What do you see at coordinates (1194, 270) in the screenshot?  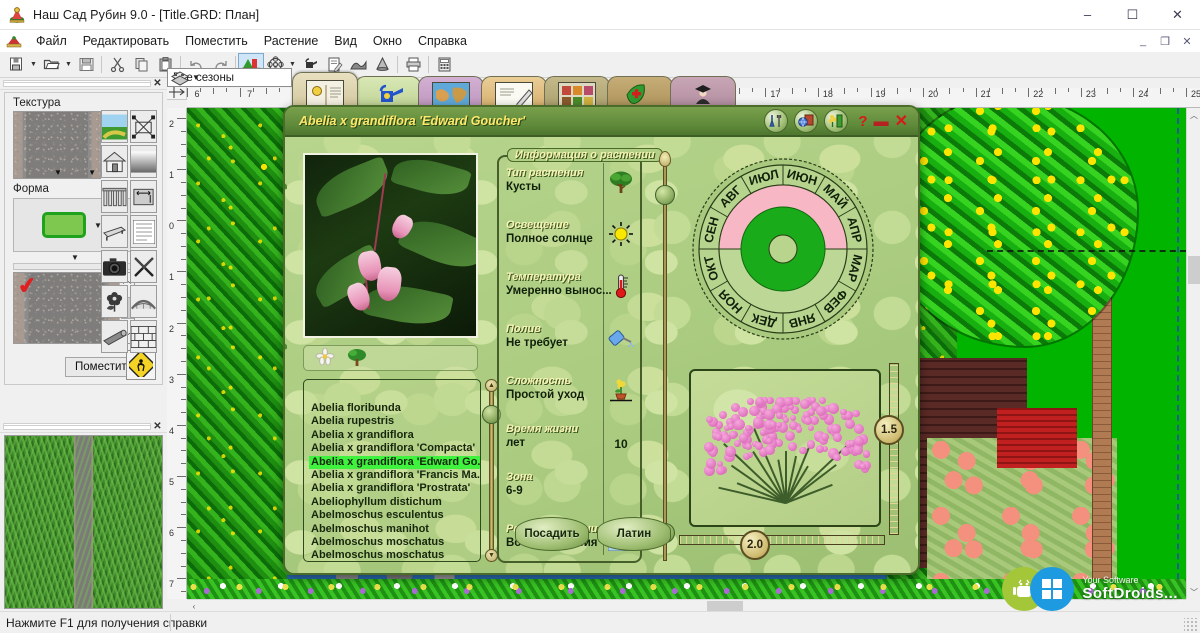 I see `vscroll-thumb` at bounding box center [1194, 270].